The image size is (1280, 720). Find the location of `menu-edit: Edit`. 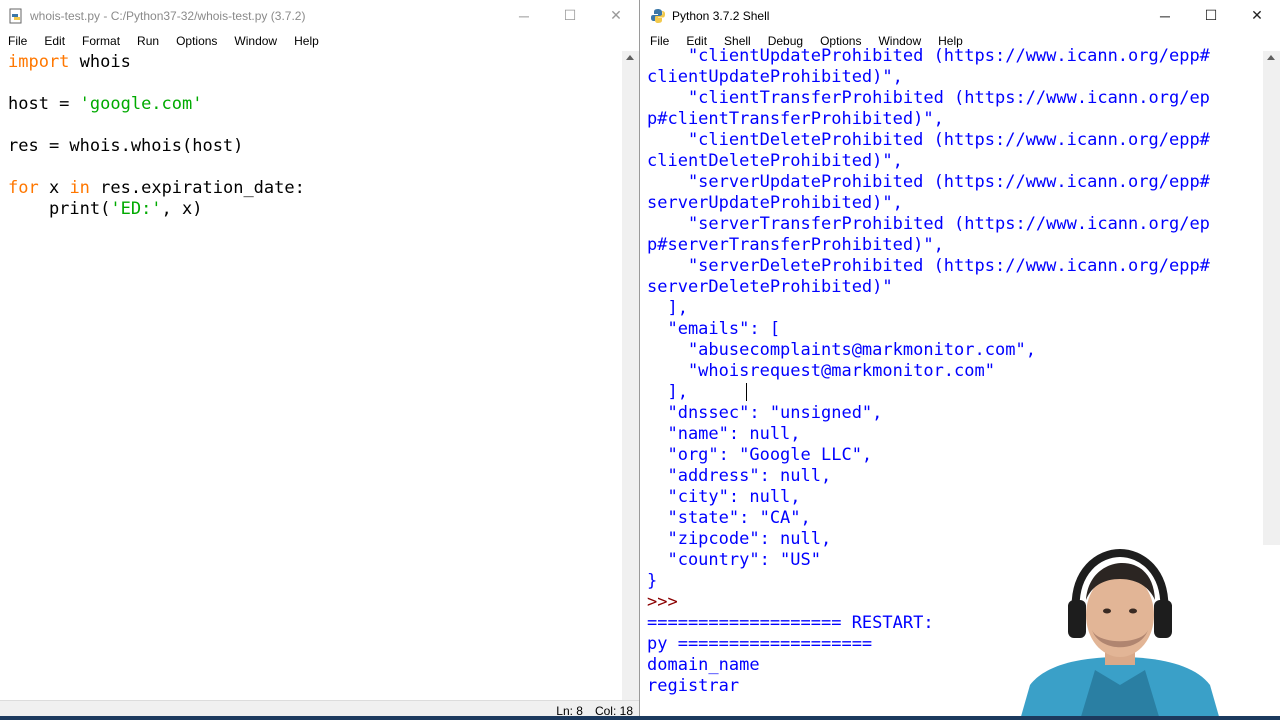

menu-edit: Edit is located at coordinates (55, 41).